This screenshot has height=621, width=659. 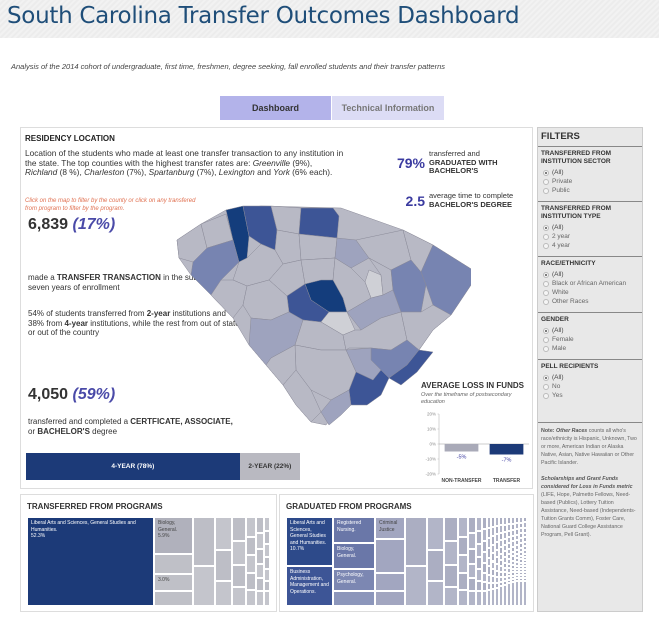 What do you see at coordinates (319, 223) in the screenshot?
I see `map-county-york` at bounding box center [319, 223].